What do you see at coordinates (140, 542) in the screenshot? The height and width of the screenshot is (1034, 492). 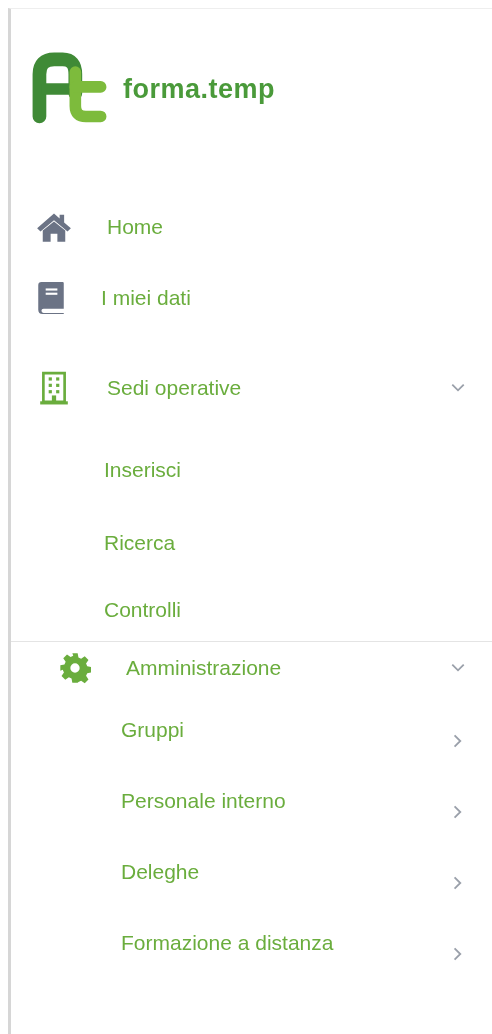 I see `submenu-item: Ricerca` at bounding box center [140, 542].